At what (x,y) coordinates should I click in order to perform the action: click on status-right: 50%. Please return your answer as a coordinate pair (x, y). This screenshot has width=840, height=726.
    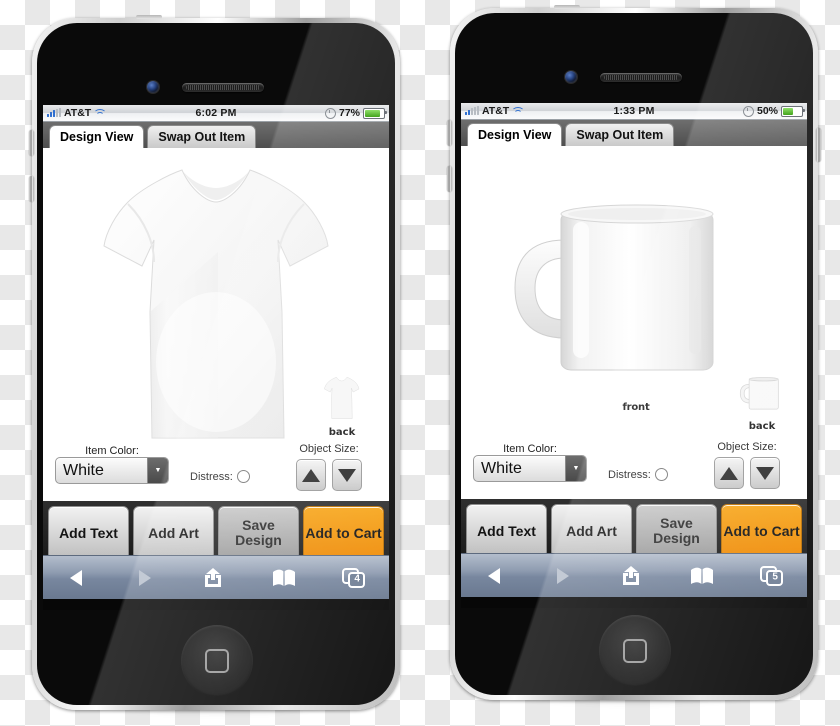
    Looking at the image, I should click on (773, 111).